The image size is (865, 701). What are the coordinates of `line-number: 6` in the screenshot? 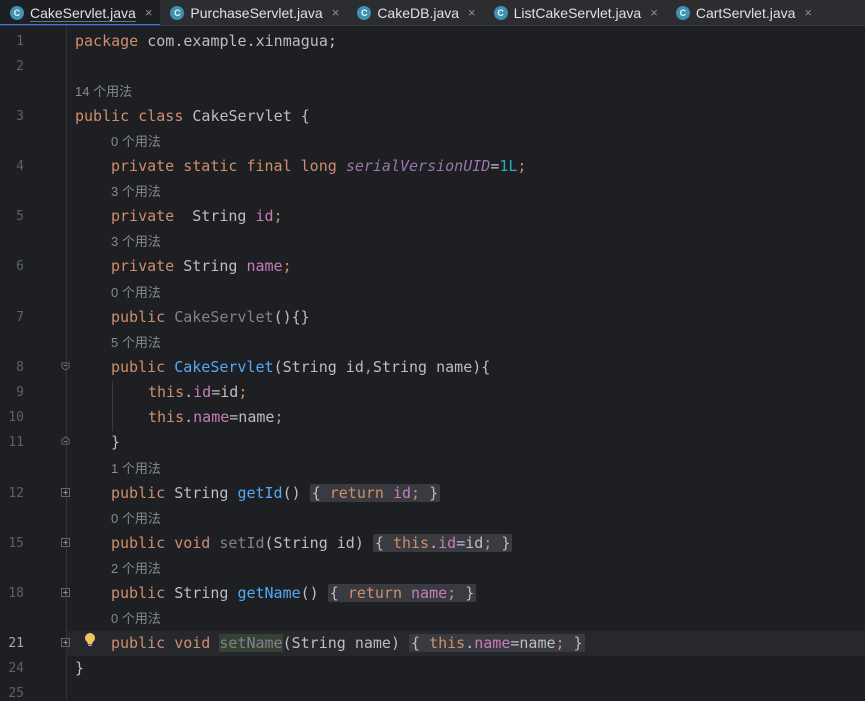 It's located at (20, 266).